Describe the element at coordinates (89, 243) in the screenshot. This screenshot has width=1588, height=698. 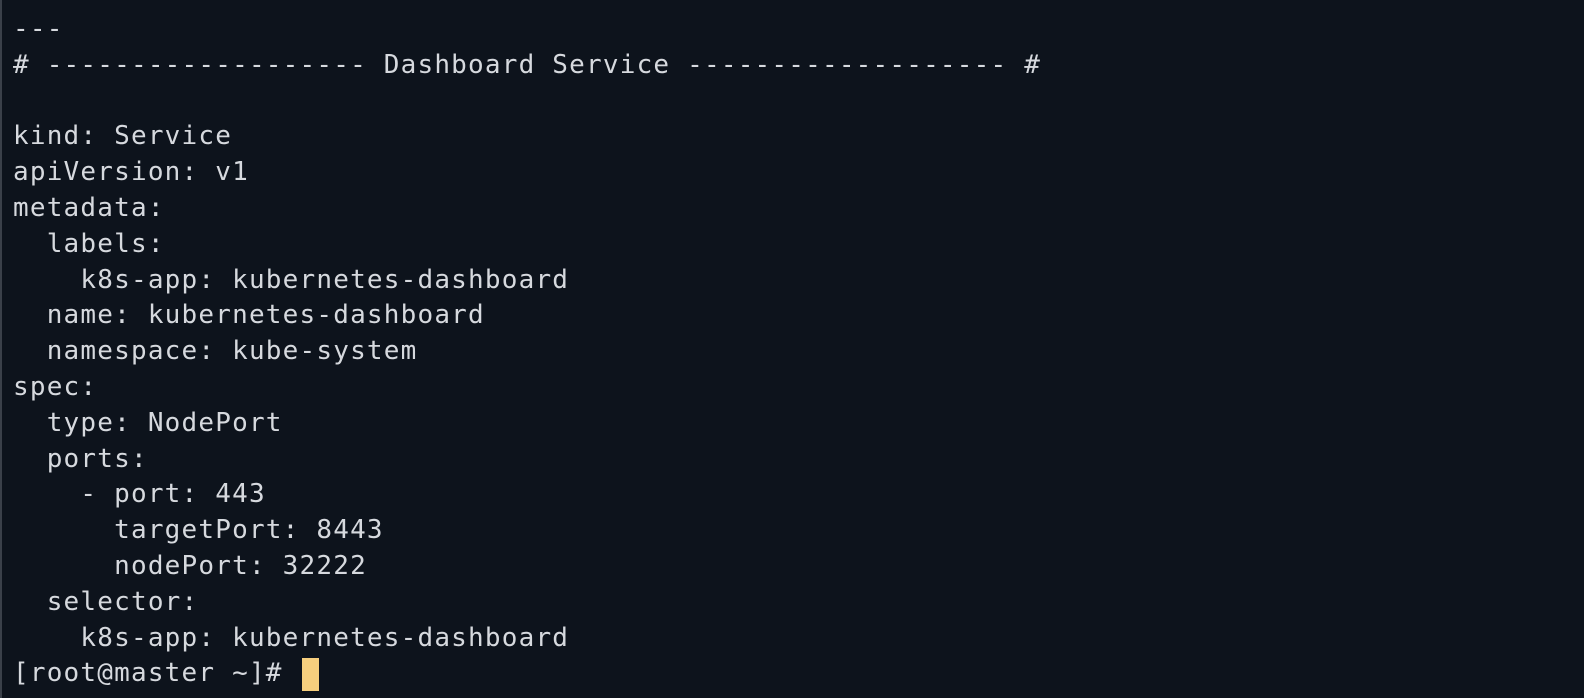
I see `terminal-line: labels:` at that location.